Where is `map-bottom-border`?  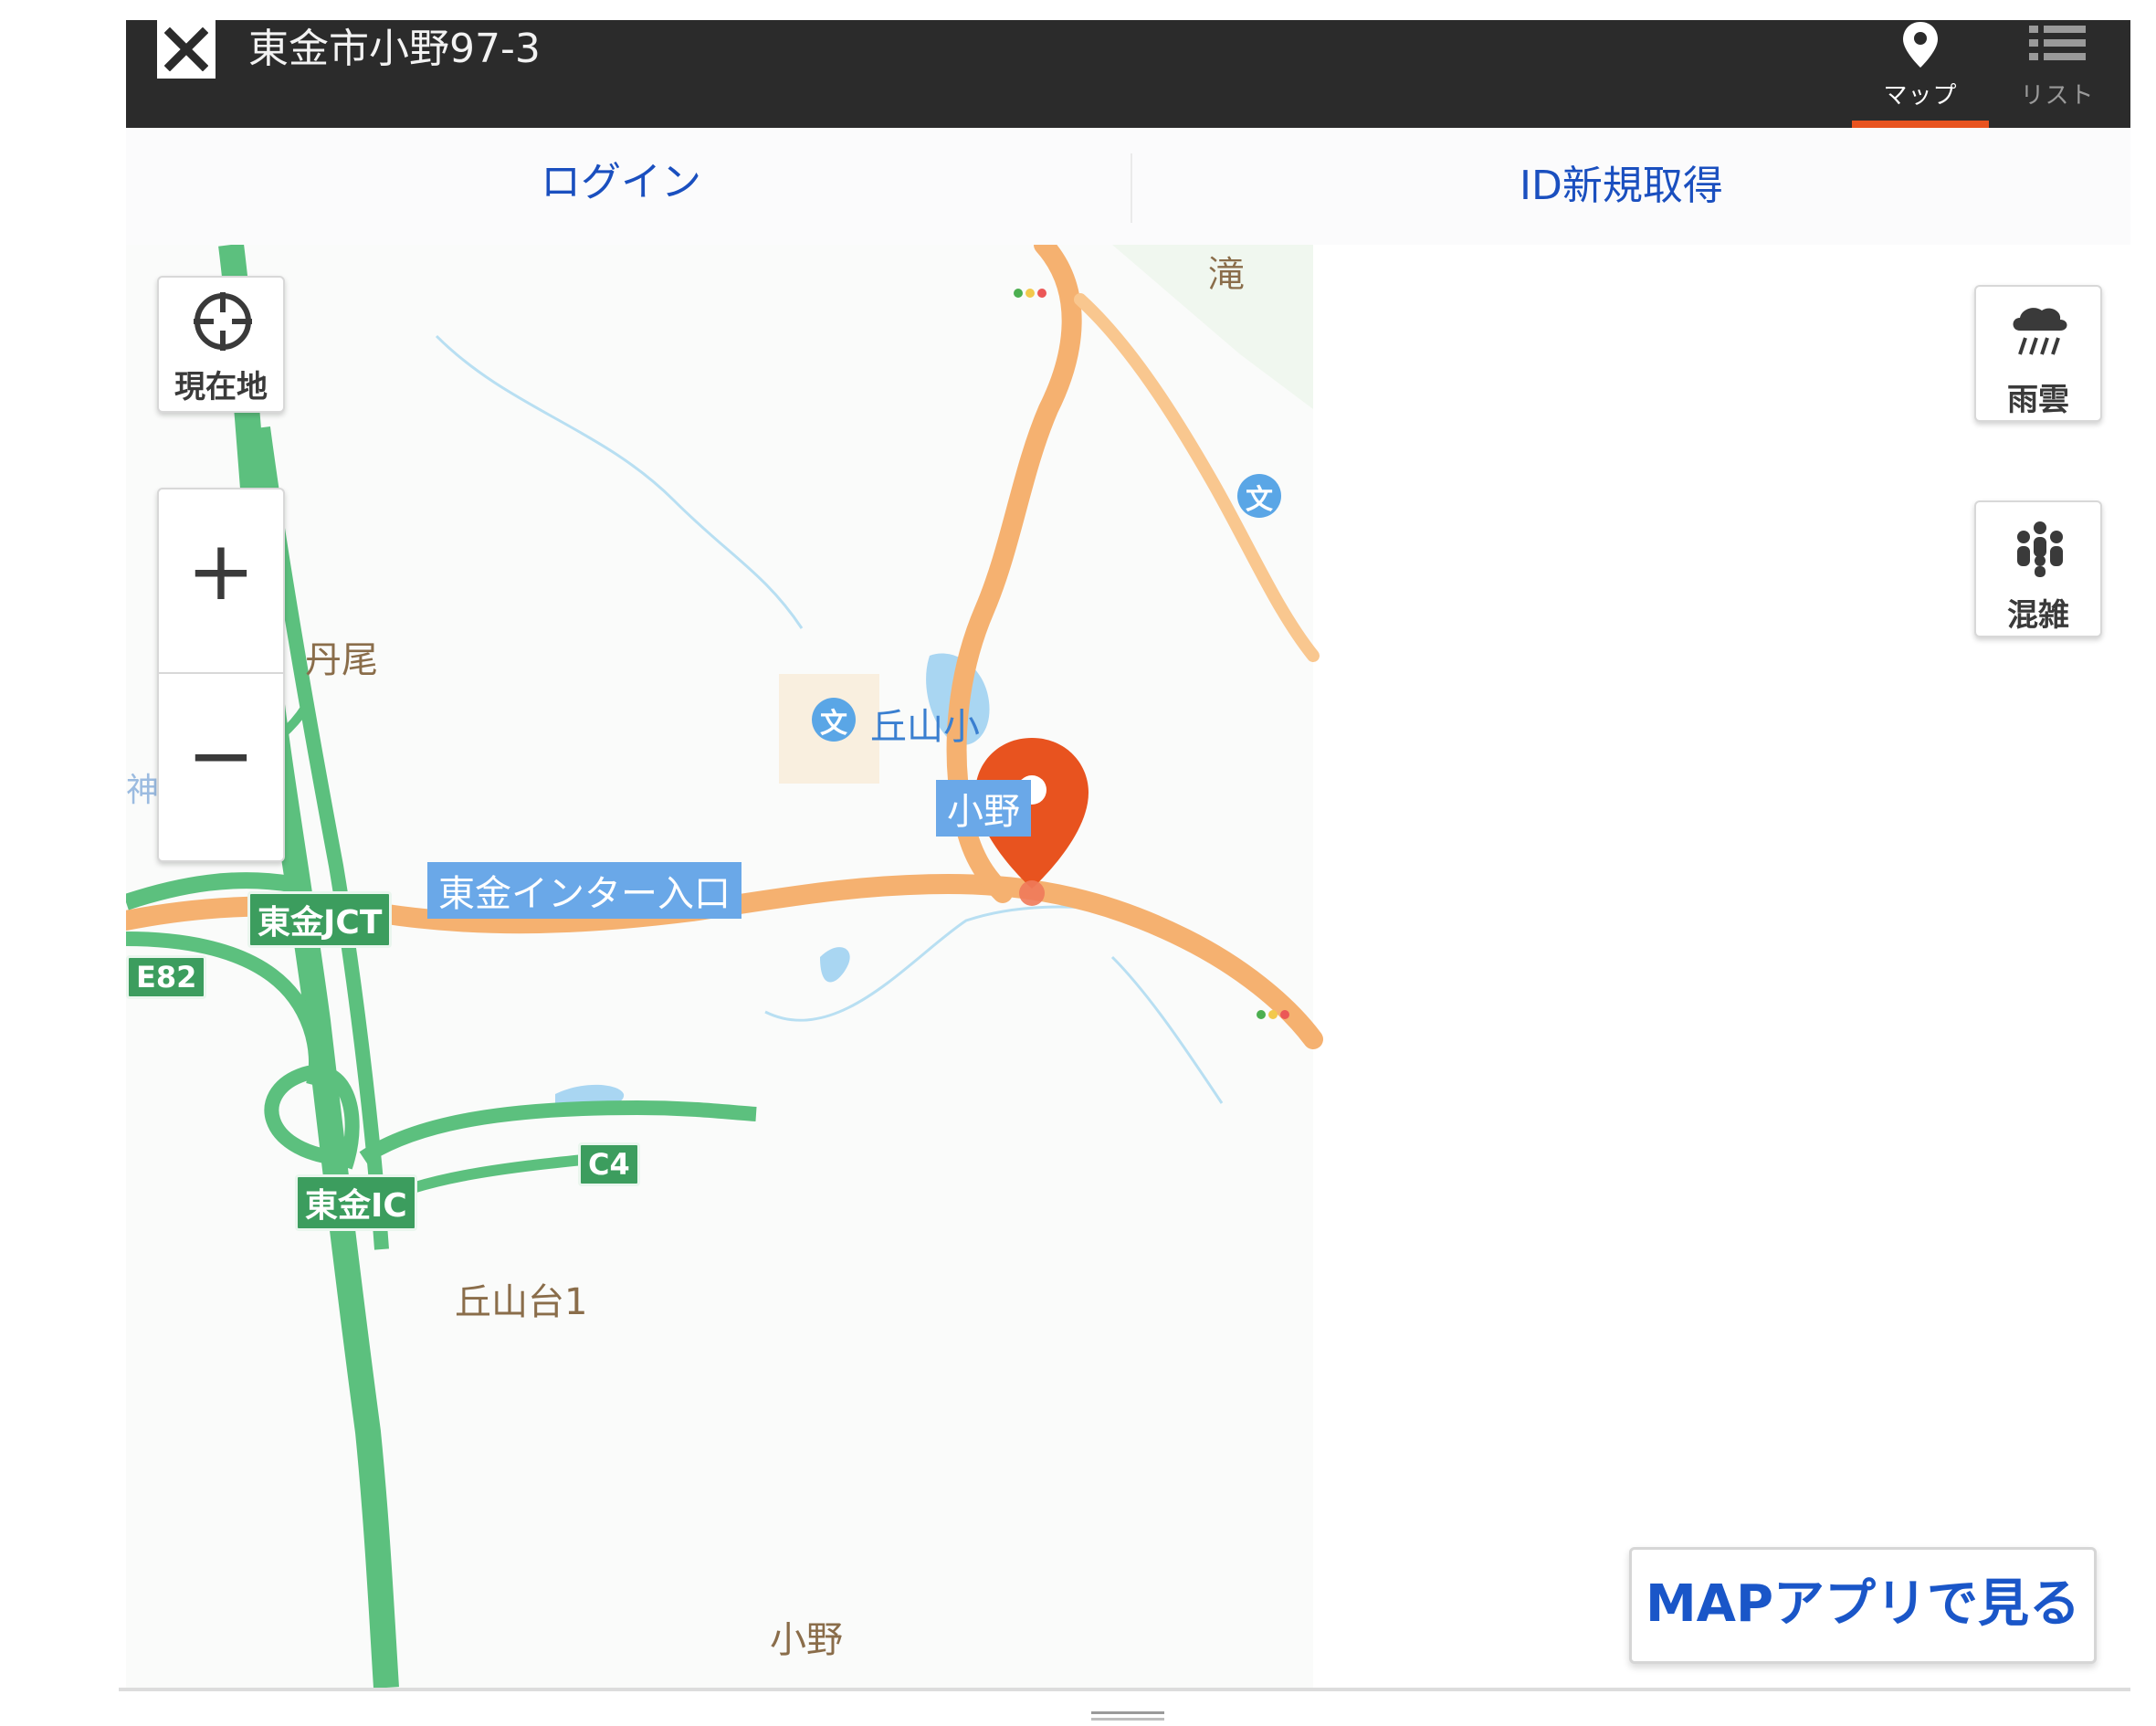 map-bottom-border is located at coordinates (1125, 1690).